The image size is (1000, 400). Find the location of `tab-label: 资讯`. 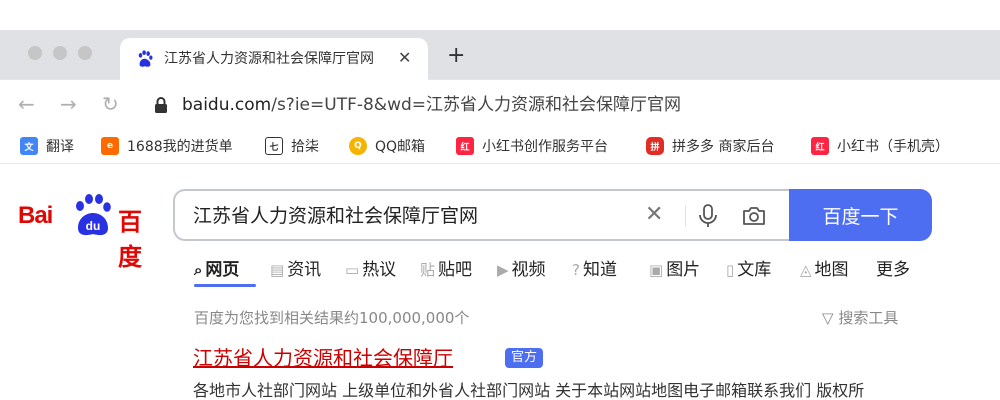

tab-label: 资讯 is located at coordinates (304, 270).